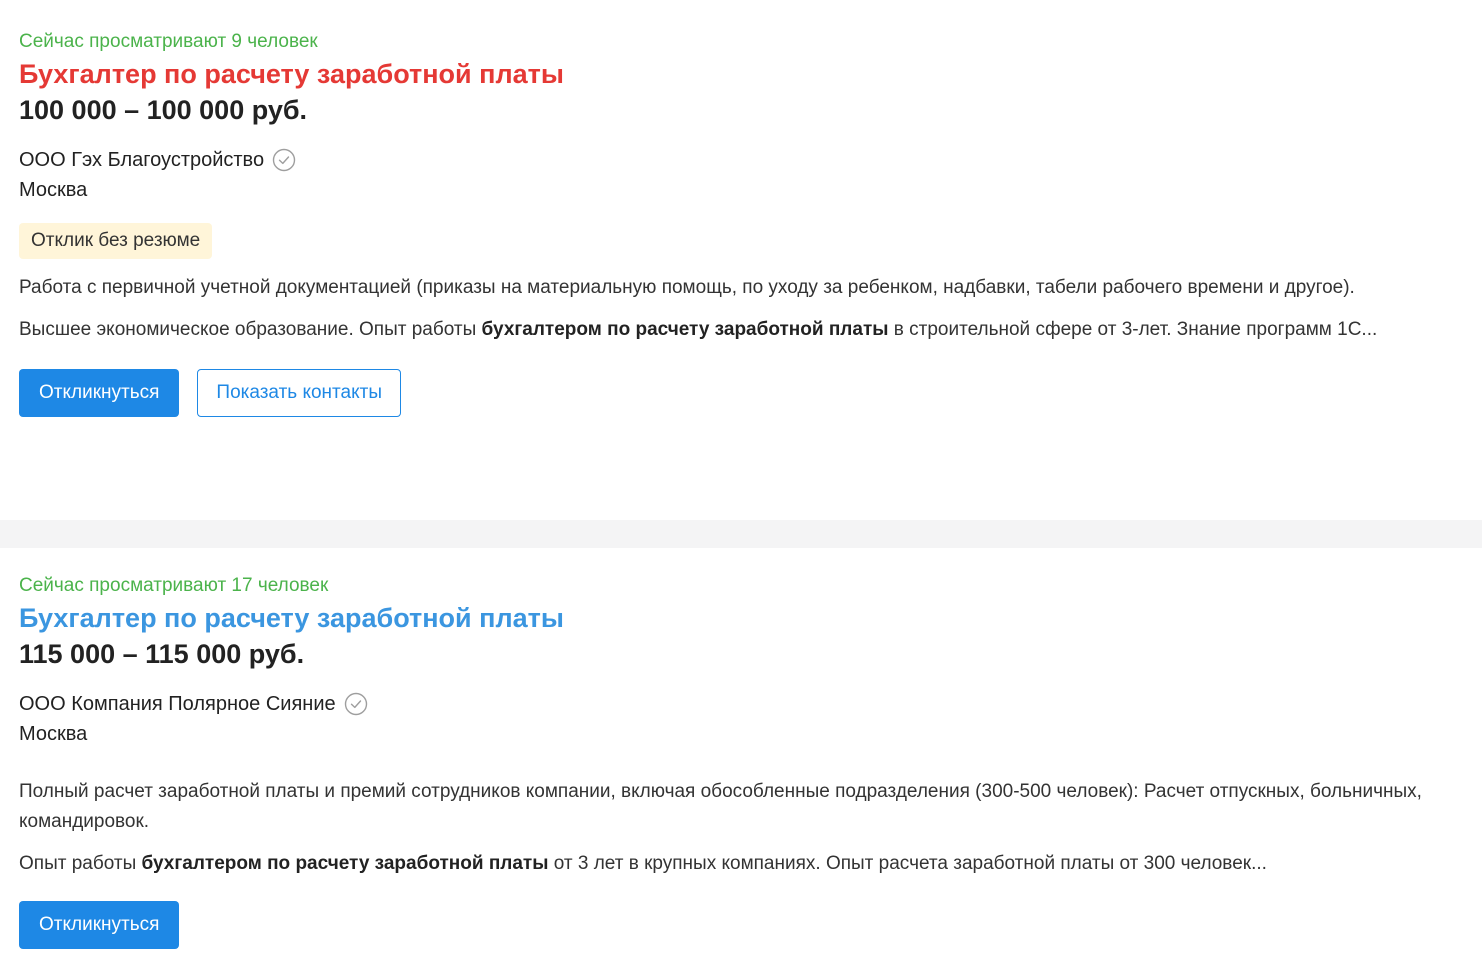  I want to click on card-separator, so click(741, 534).